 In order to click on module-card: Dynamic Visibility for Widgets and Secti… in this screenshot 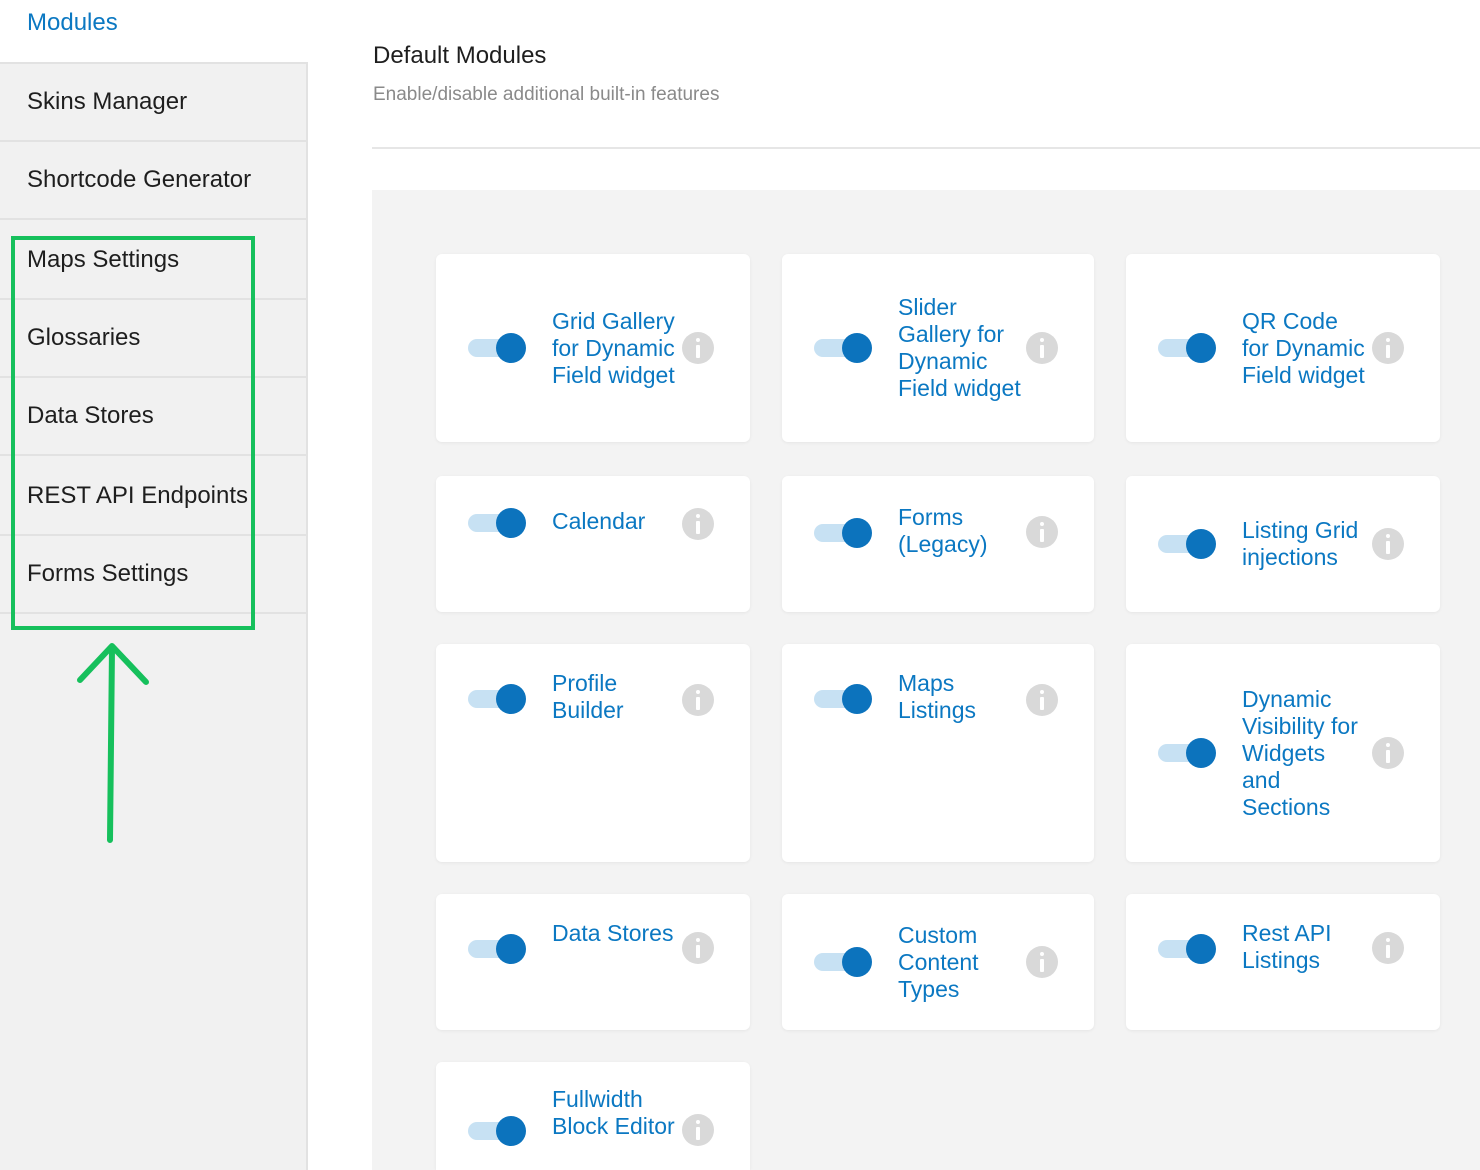, I will do `click(1283, 753)`.